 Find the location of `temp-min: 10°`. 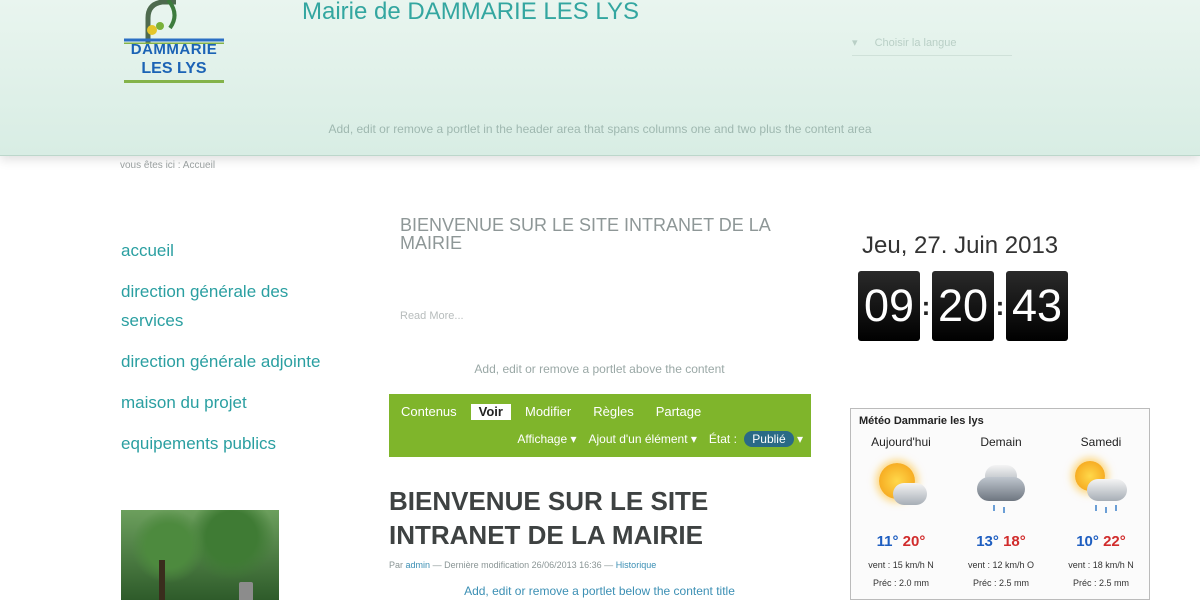

temp-min: 10° is located at coordinates (1087, 541).